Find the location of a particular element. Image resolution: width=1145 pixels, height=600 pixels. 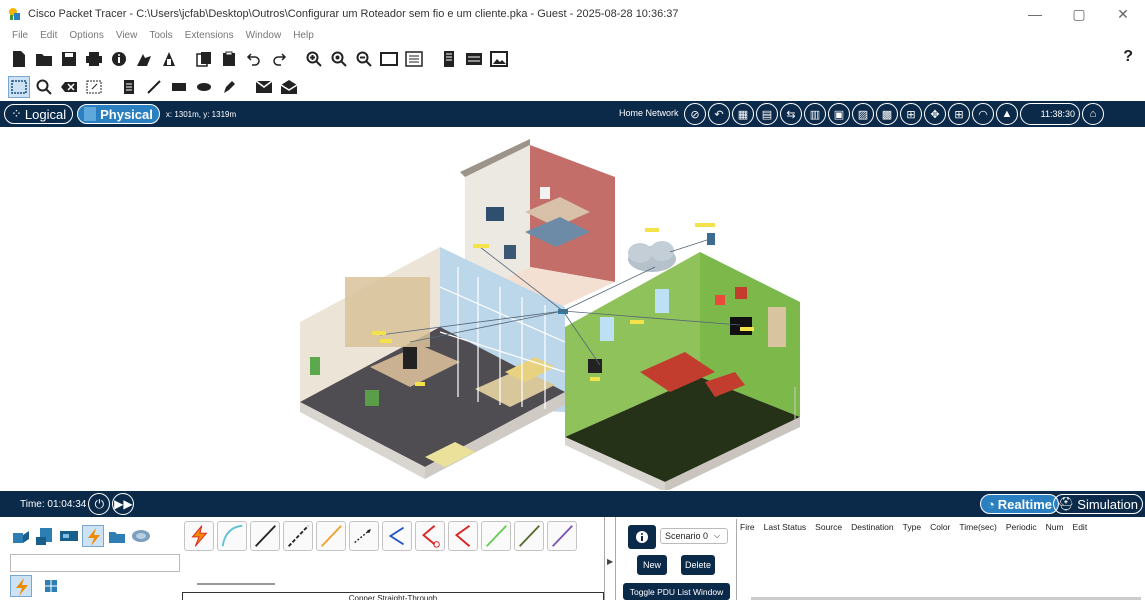

add-simple-pdu-icon is located at coordinates (264, 87).